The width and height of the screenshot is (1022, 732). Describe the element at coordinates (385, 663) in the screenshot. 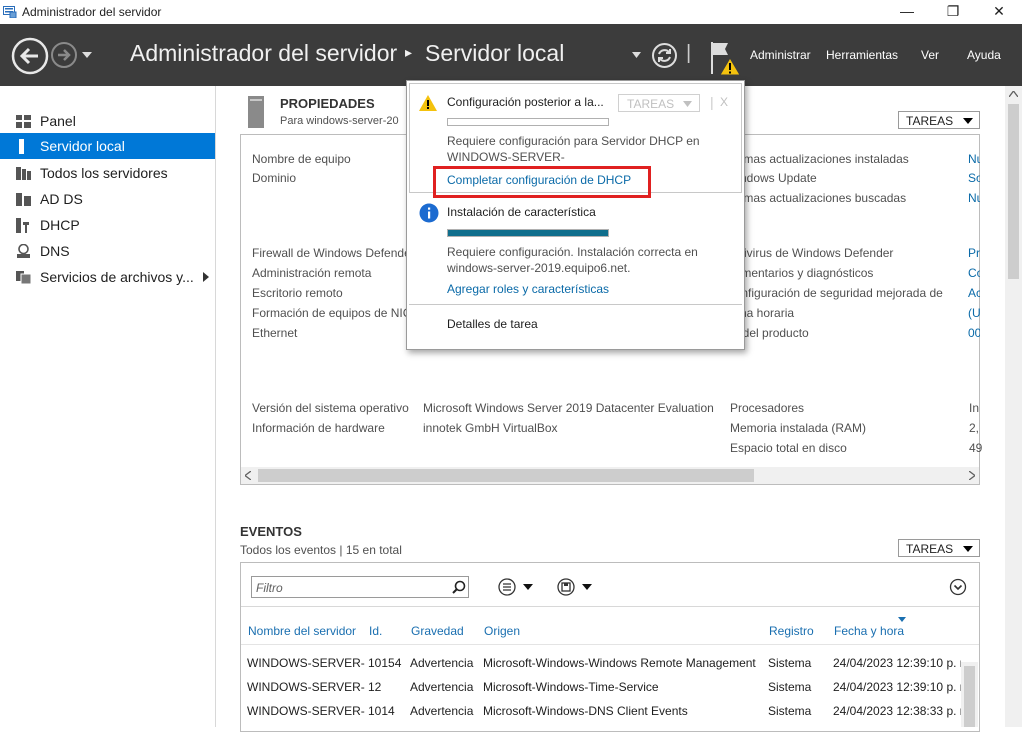

I see `cell-id: 10154` at that location.